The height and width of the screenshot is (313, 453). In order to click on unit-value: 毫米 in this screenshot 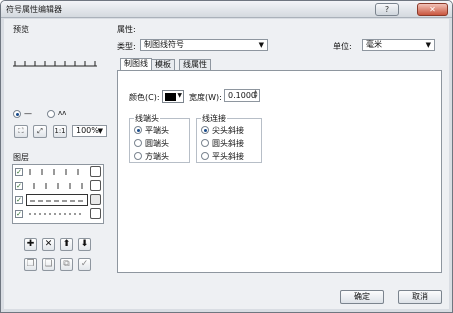, I will do `click(374, 44)`.